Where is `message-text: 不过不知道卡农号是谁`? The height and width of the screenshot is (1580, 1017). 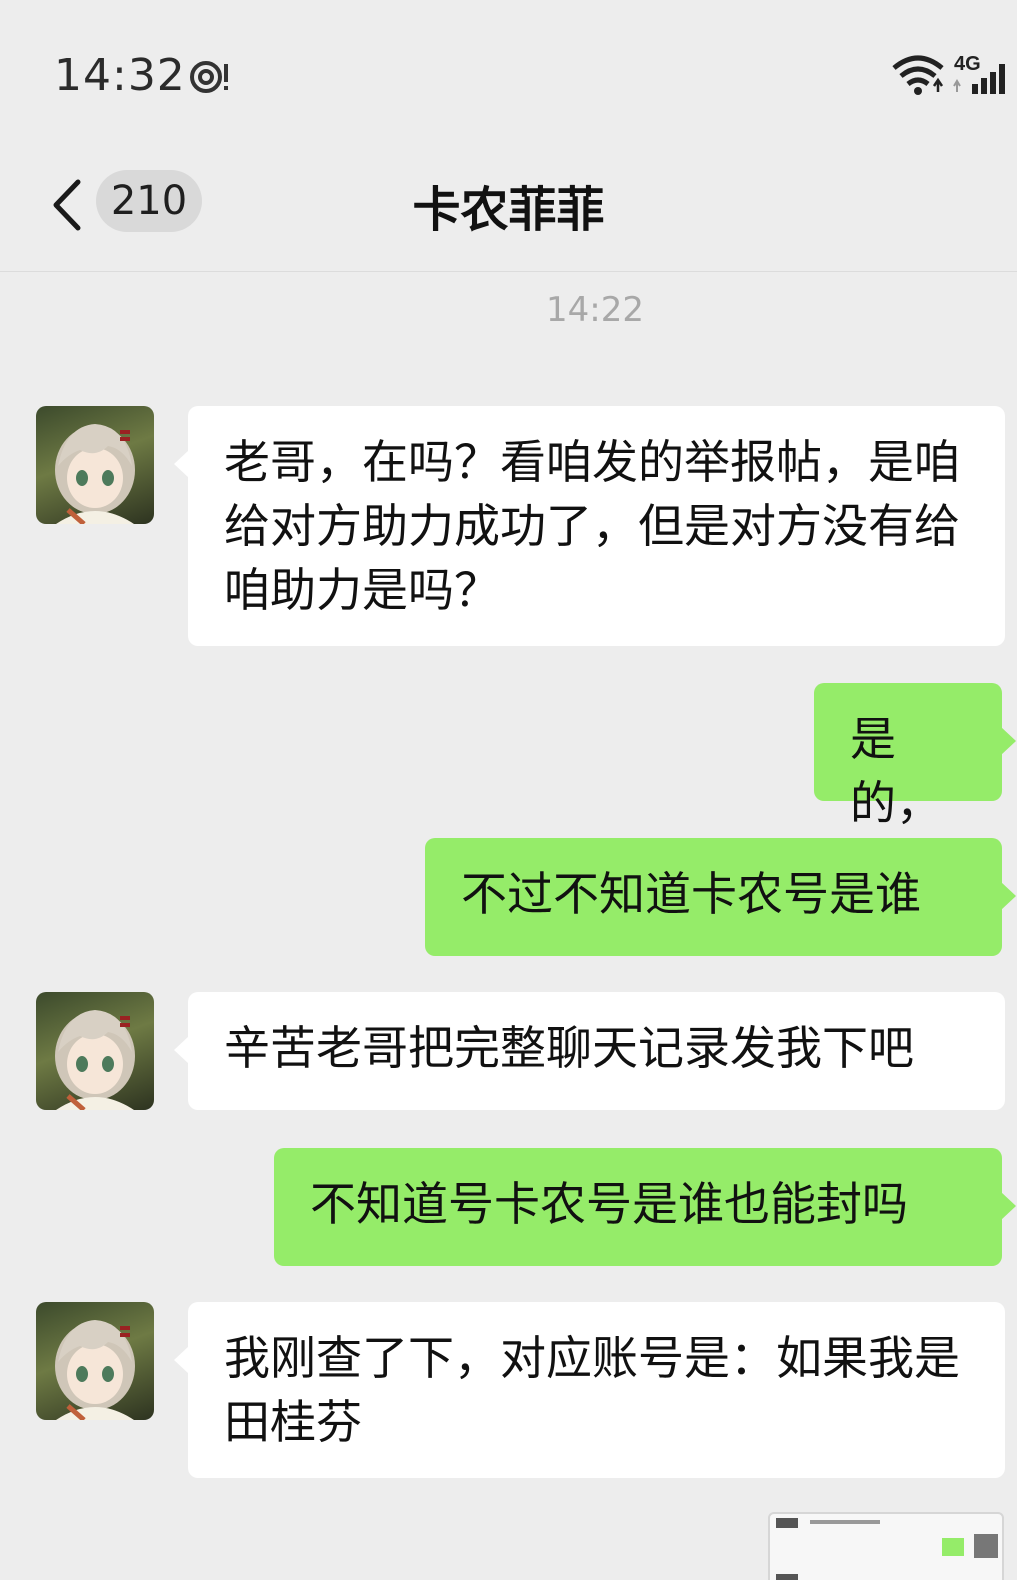 message-text: 不过不知道卡农号是谁 is located at coordinates (691, 894).